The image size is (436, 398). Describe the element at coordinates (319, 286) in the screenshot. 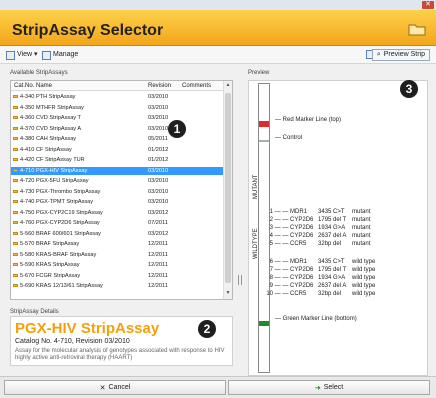

I see `strip-line-row: 9 — — CYP2D6 2637 del Awild type` at that location.